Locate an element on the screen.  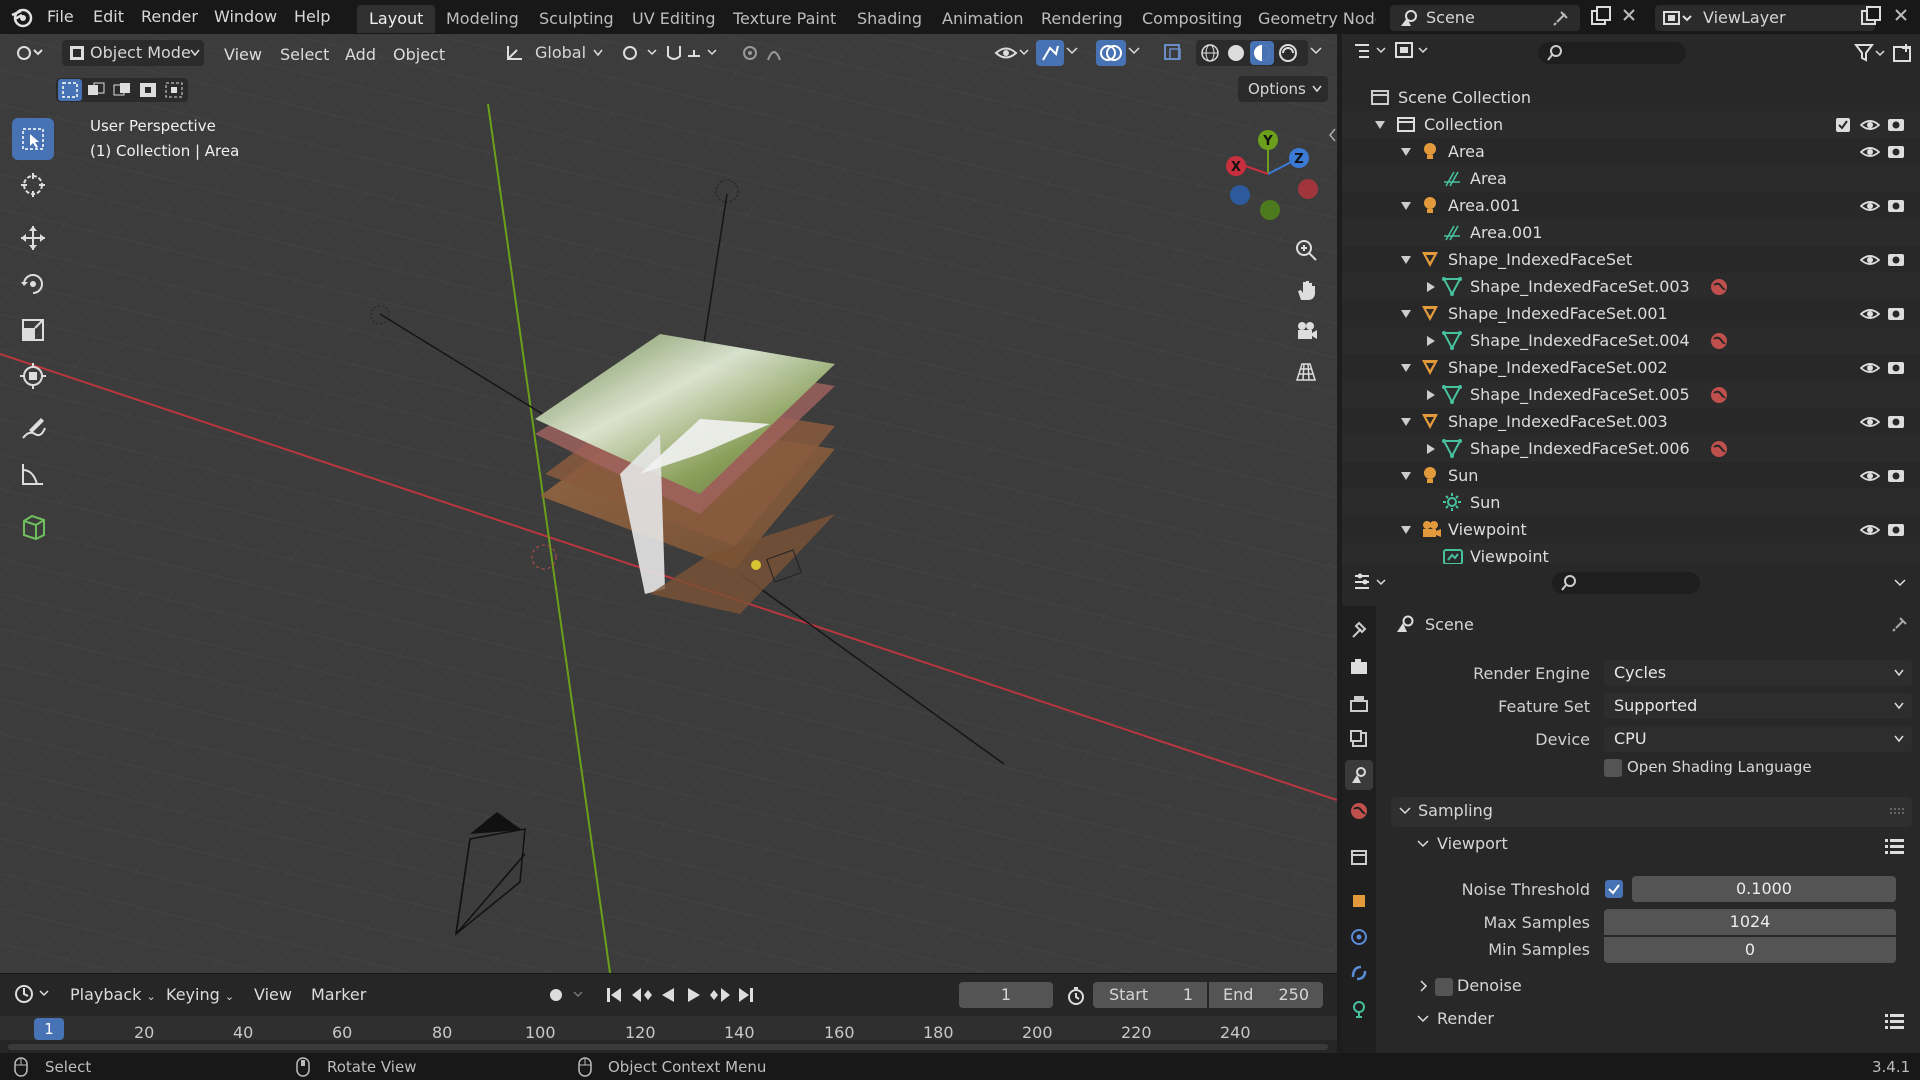
measure-tool is located at coordinates (33, 474).